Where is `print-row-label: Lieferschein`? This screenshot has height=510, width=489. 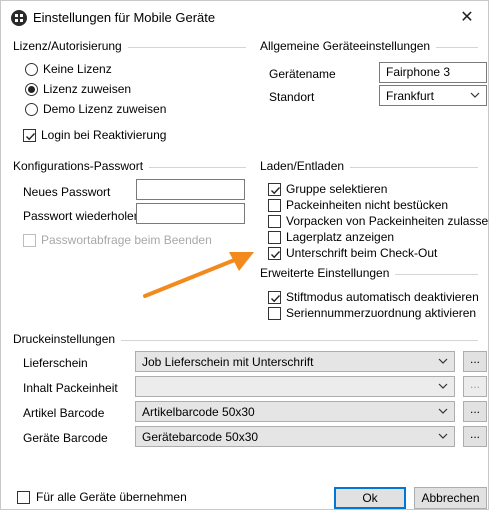 print-row-label: Lieferschein is located at coordinates (55, 363).